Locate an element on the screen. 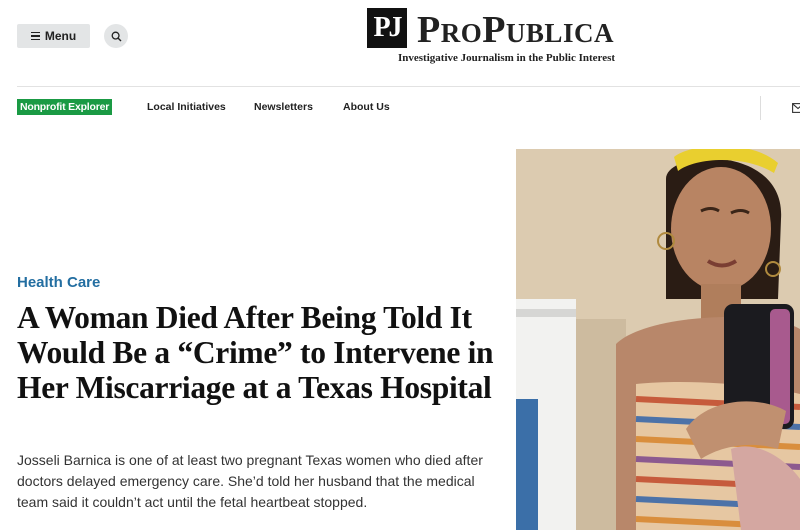 The width and height of the screenshot is (800, 530). nav-link-newsletters: Newsletters is located at coordinates (283, 107).